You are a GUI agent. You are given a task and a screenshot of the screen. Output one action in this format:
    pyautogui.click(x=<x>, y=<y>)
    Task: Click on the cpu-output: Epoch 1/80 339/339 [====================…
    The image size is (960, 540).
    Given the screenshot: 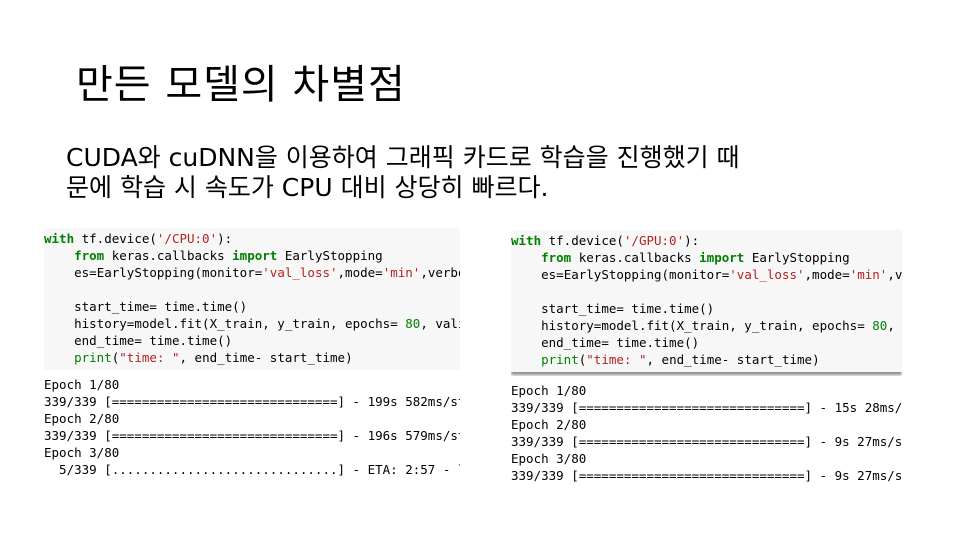 What is the action you would take?
    pyautogui.click(x=252, y=424)
    